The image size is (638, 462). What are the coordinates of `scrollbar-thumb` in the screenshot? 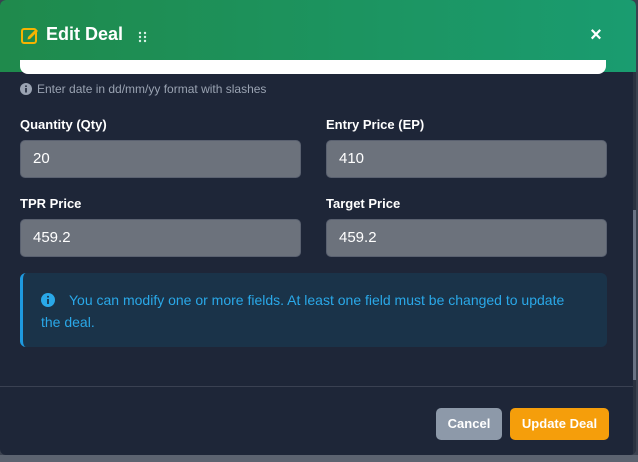 It's located at (634, 295).